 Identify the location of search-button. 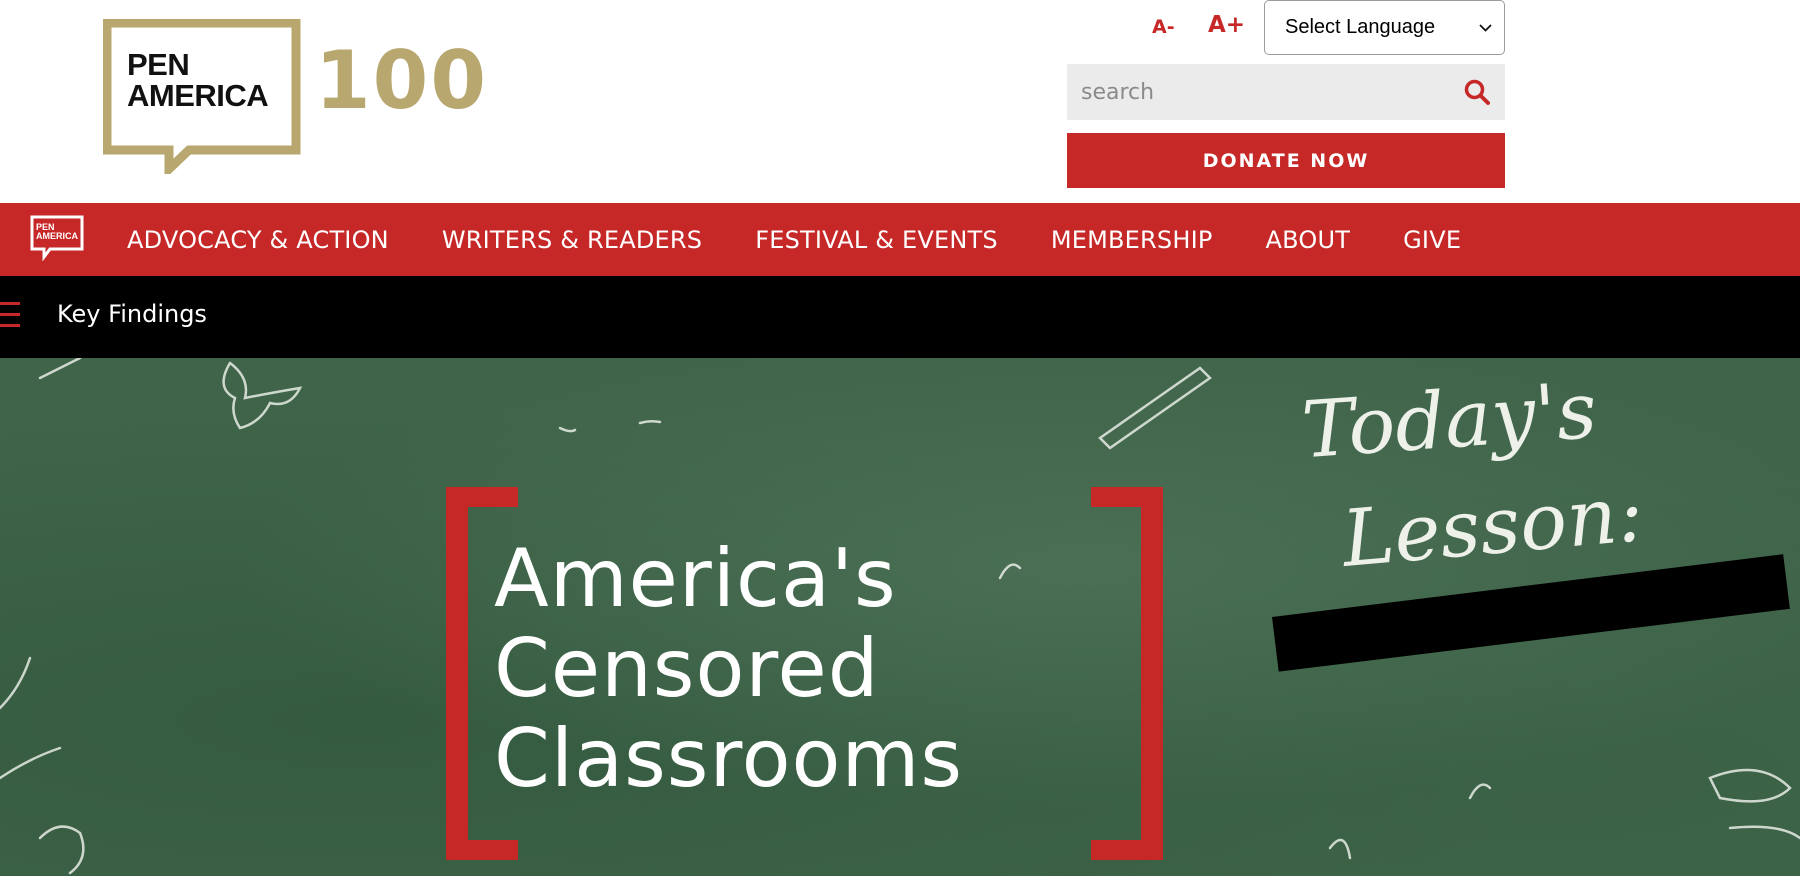
(1477, 92).